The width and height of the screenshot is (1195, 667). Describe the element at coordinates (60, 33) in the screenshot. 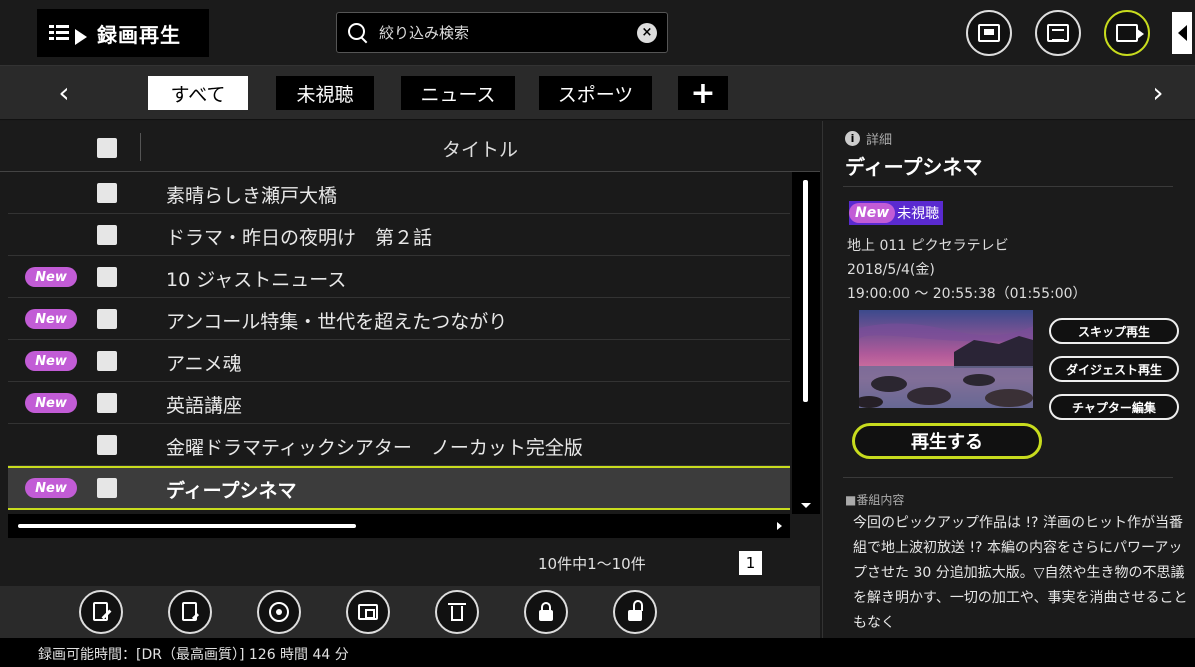

I see `list-icon` at that location.